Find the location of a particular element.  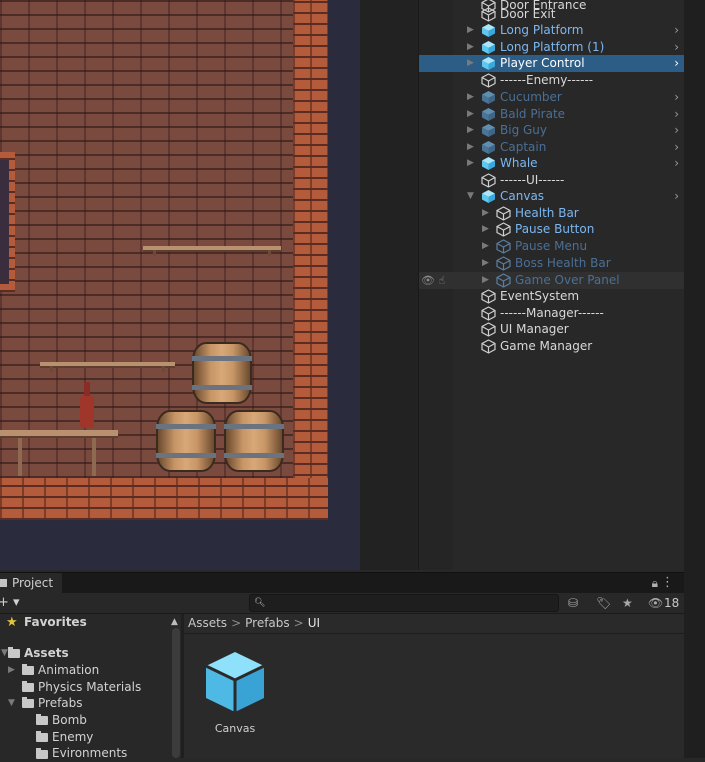

favorites-label: Favorites is located at coordinates (55, 622).